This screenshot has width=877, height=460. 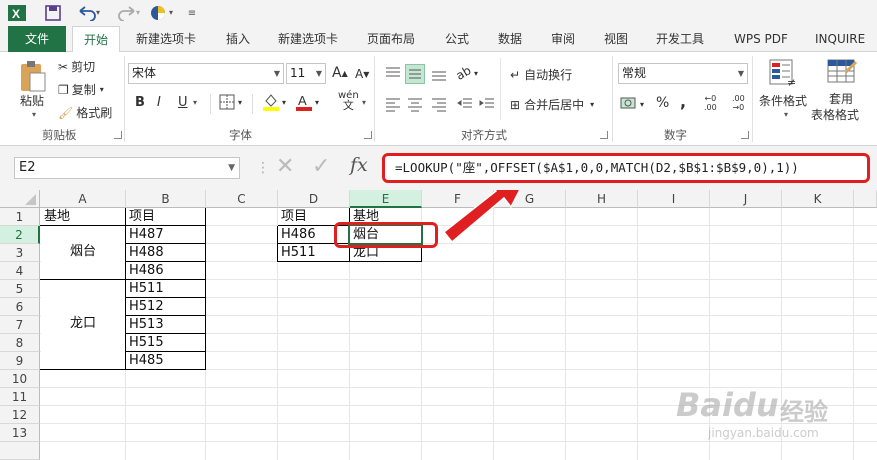 What do you see at coordinates (738, 103) in the screenshot?
I see `decrease-decimal-icon: .00 →0` at bounding box center [738, 103].